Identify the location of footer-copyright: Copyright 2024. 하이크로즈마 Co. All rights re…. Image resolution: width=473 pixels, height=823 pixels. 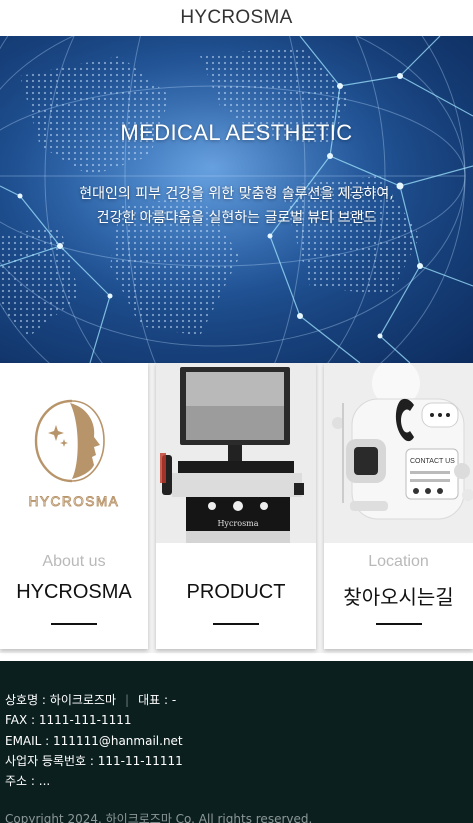
(159, 817).